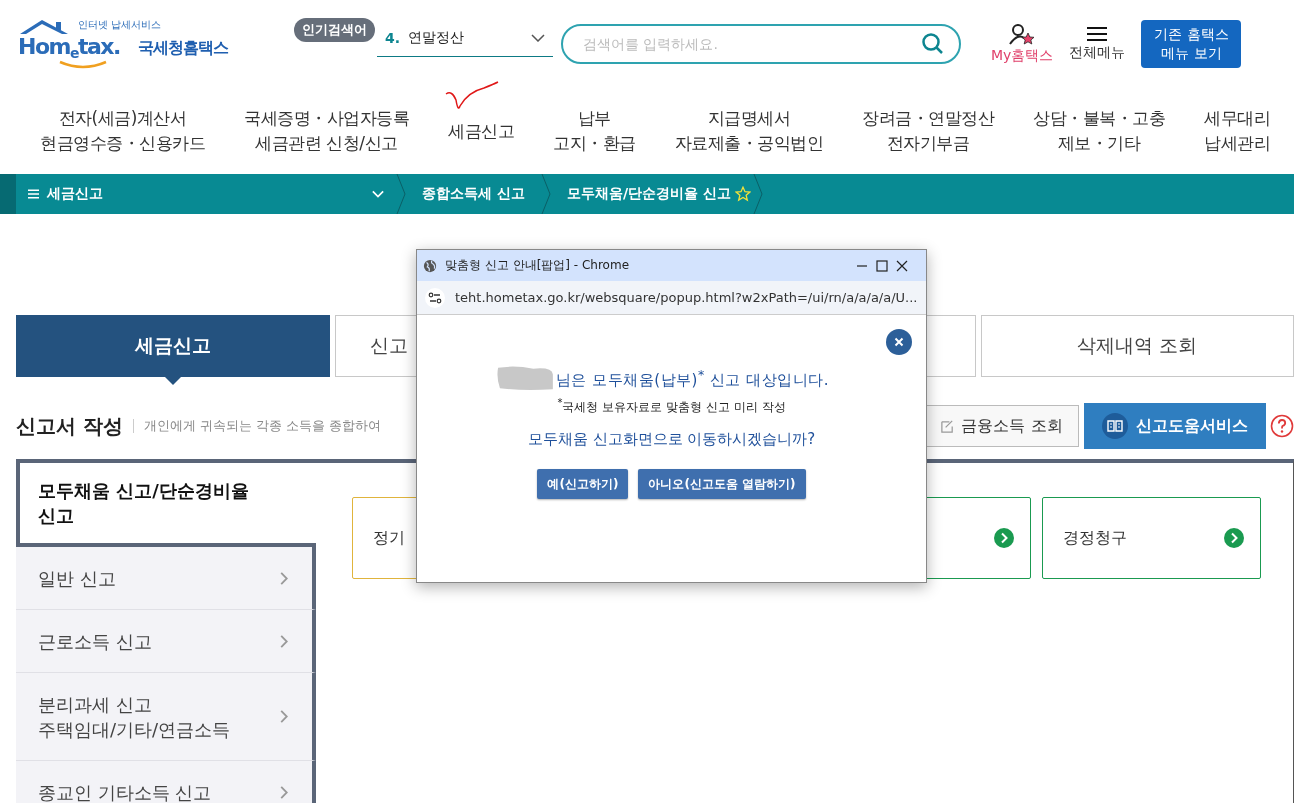  I want to click on popular-search-badge: 인기검색어, so click(334, 30).